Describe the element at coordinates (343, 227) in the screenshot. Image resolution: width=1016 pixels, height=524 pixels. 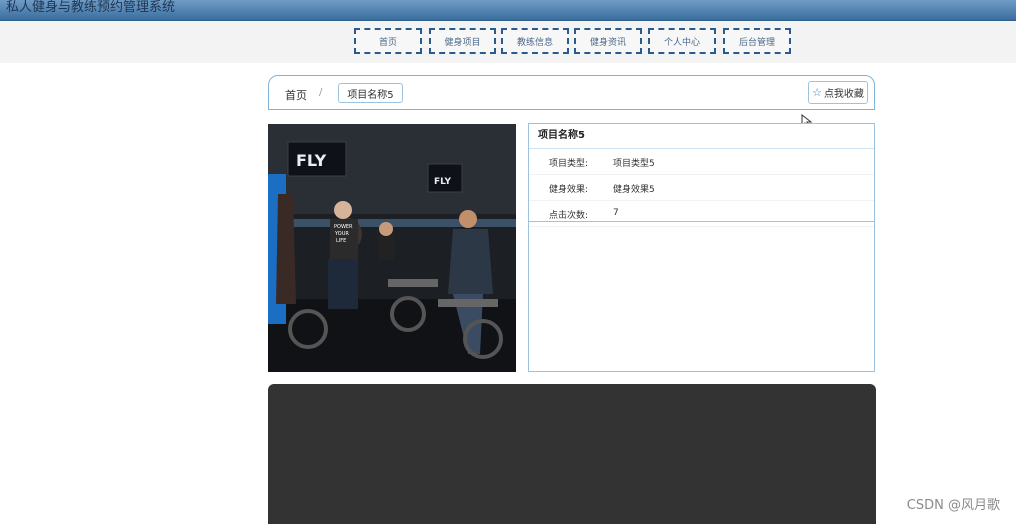
I see `shirt-text-1: POWER` at that location.